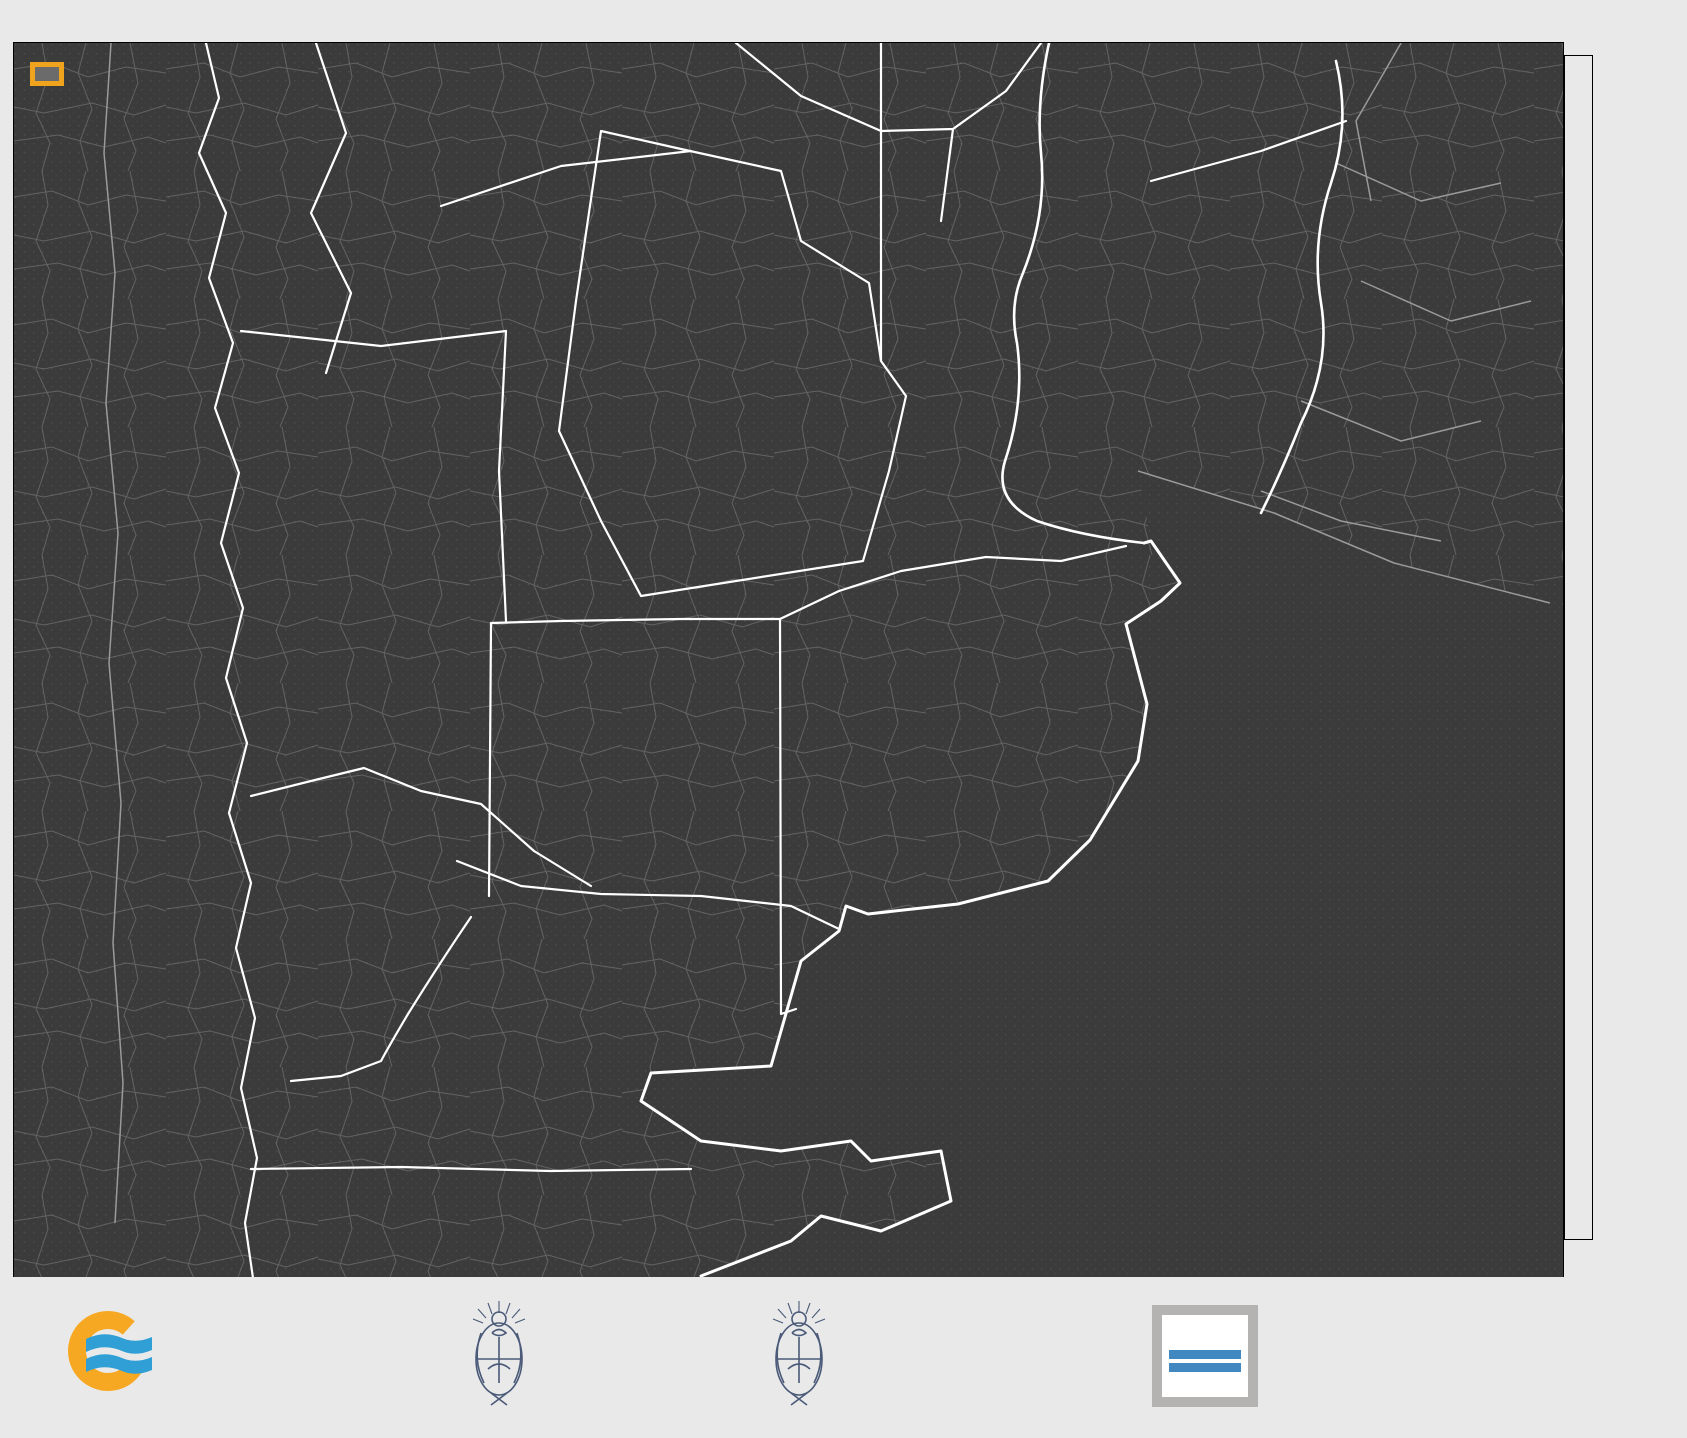 Image resolution: width=1687 pixels, height=1438 pixels. Describe the element at coordinates (1205, 1367) in the screenshot. I see `inta-bar-bottom` at that location.